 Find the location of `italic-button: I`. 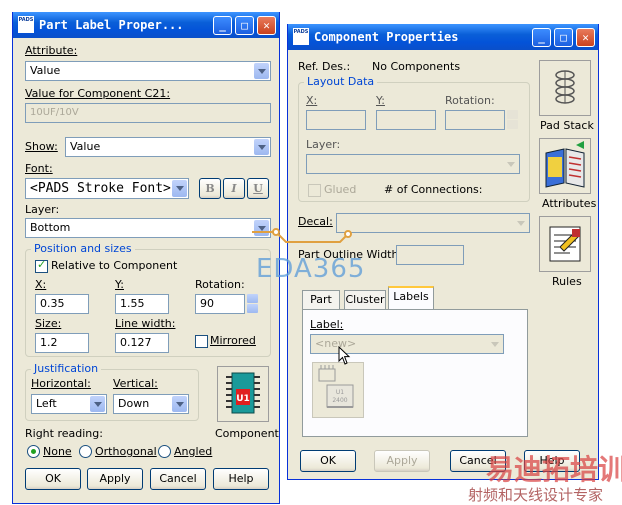

italic-button: I is located at coordinates (234, 188).